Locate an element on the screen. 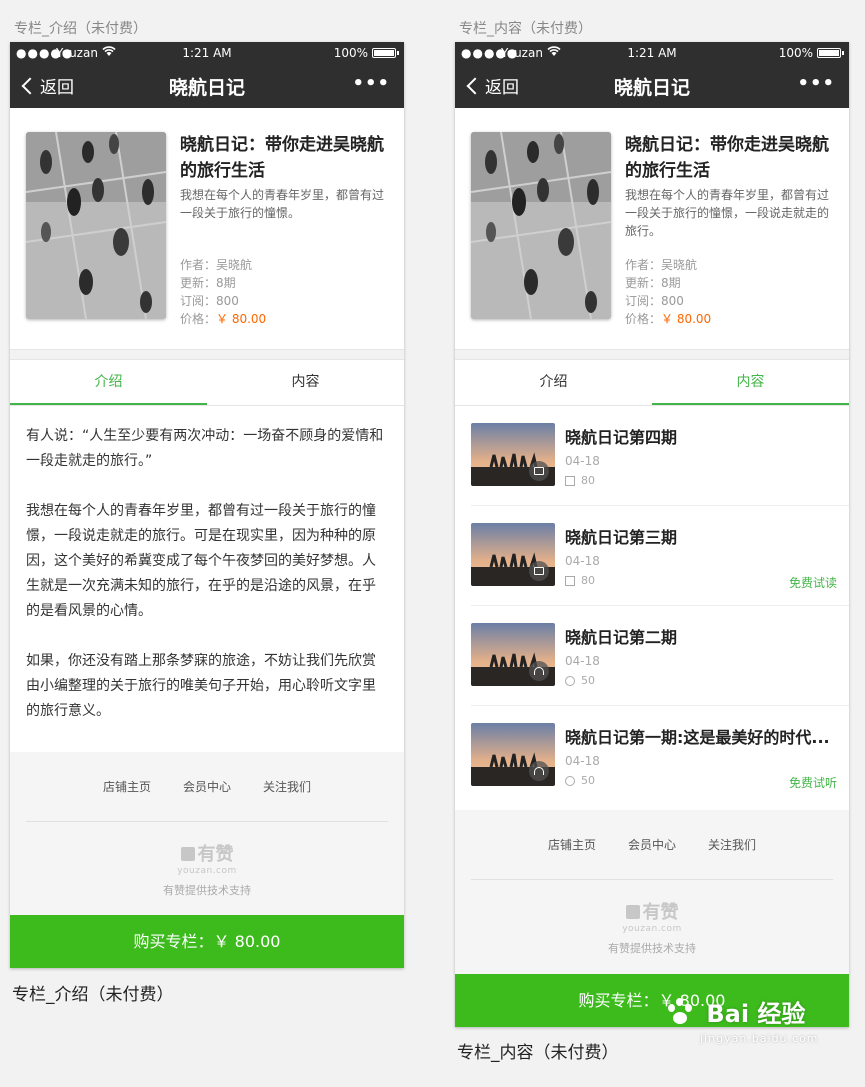  list-item: 晓航日记第一期:这是最美好的时代... 04-18 50 免费试听 is located at coordinates (660, 756).